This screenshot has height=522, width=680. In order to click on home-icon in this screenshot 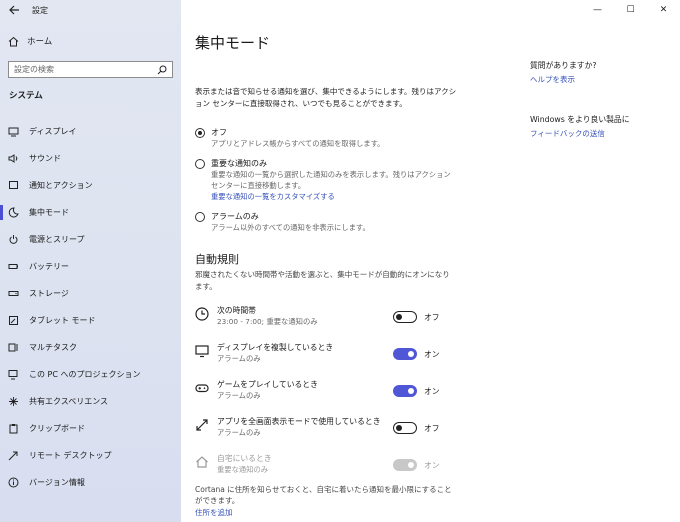, I will do `click(13, 41)`.